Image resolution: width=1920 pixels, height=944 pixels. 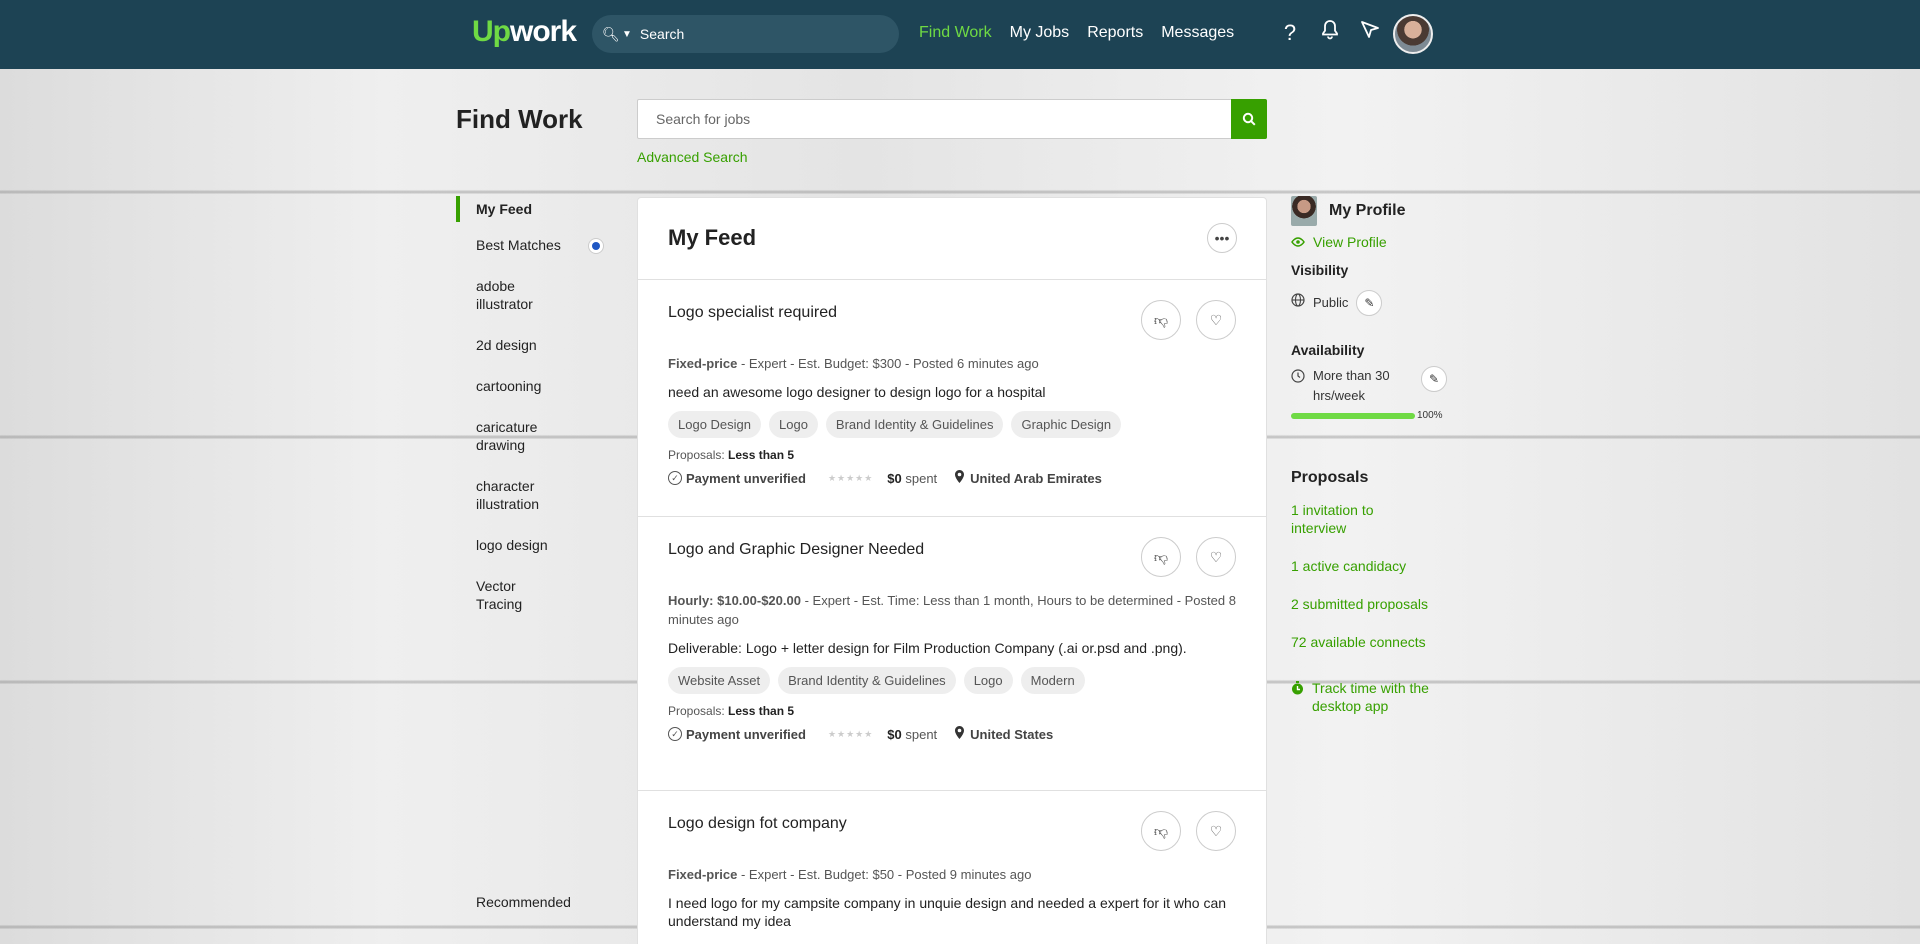 I want to click on sidebar-item-best-matches: Best Matches, so click(x=536, y=245).